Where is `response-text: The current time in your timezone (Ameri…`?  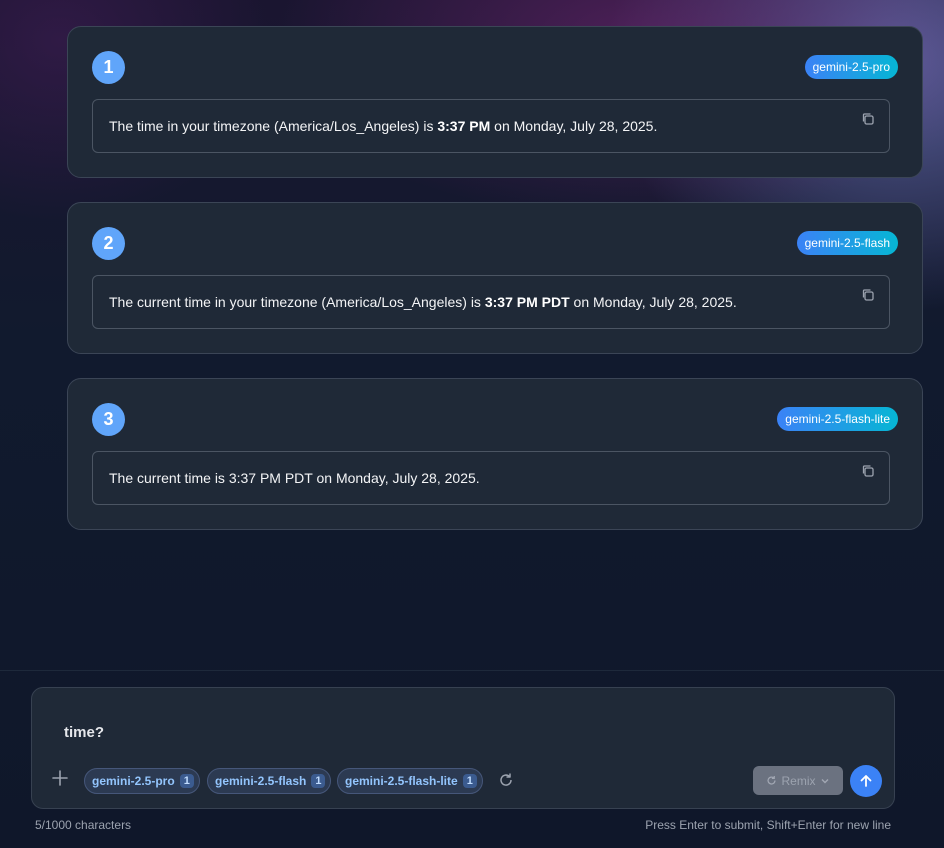
response-text: The current time in your timezone (Ameri… is located at coordinates (491, 302).